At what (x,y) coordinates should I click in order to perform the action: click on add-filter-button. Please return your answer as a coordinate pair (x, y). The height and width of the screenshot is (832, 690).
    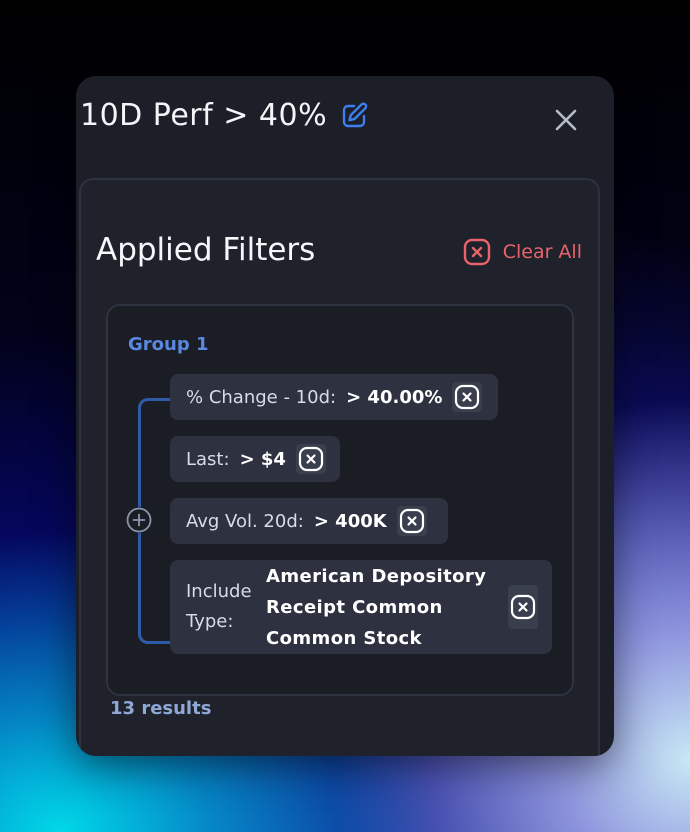
    Looking at the image, I should click on (139, 520).